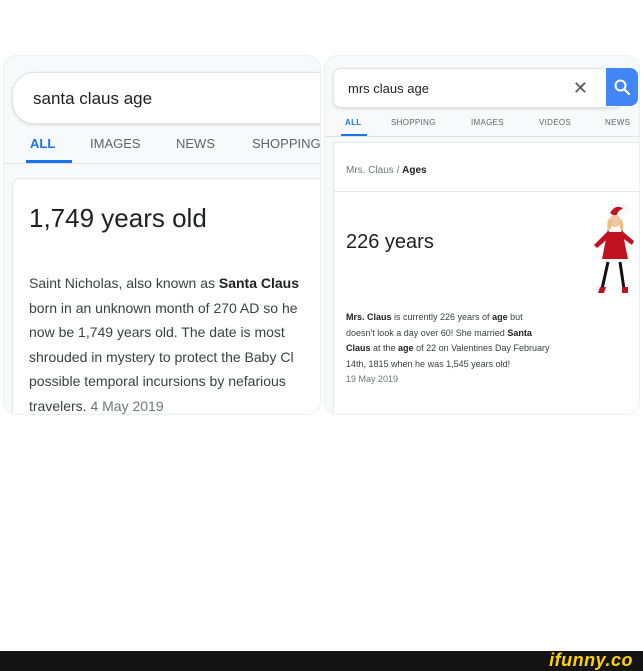  I want to click on watermark-bar: ifunny.co, so click(321, 660).